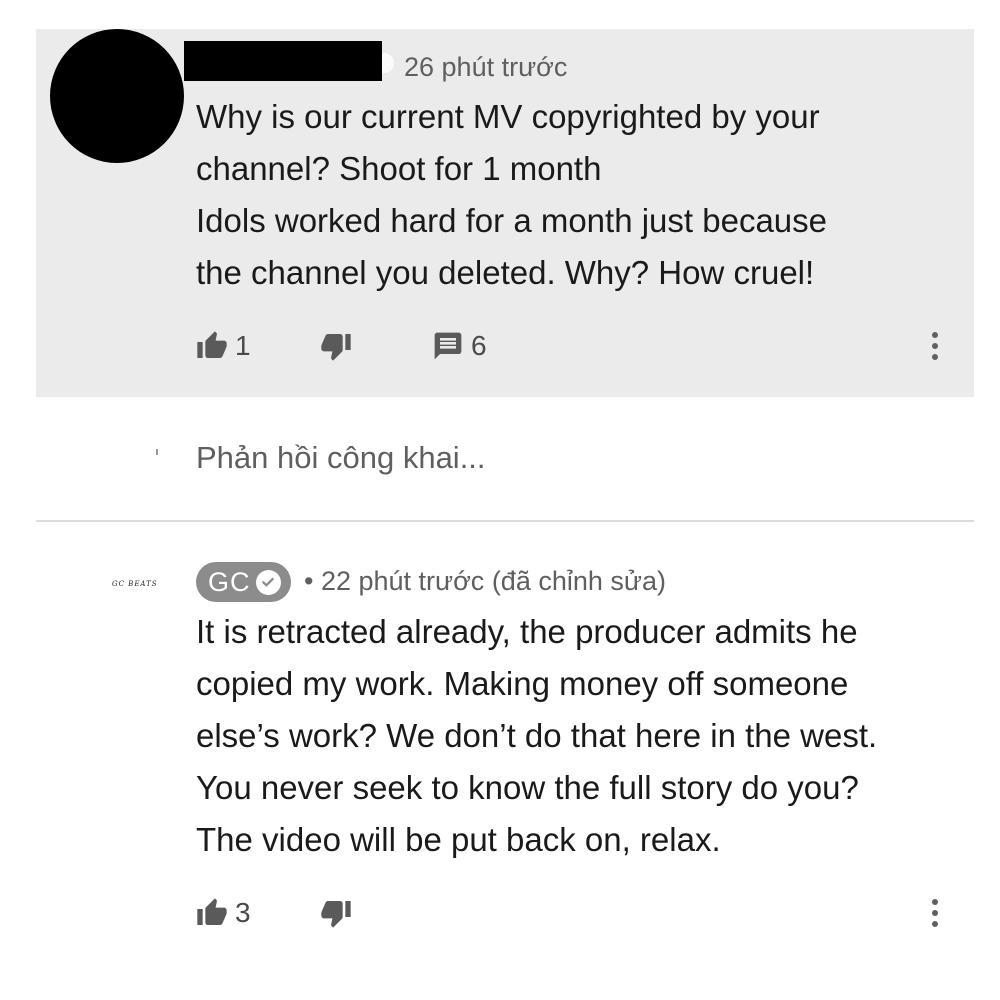 This screenshot has width=1000, height=1000. What do you see at coordinates (486, 67) in the screenshot?
I see `comment-timestamp: 26 phút trước` at bounding box center [486, 67].